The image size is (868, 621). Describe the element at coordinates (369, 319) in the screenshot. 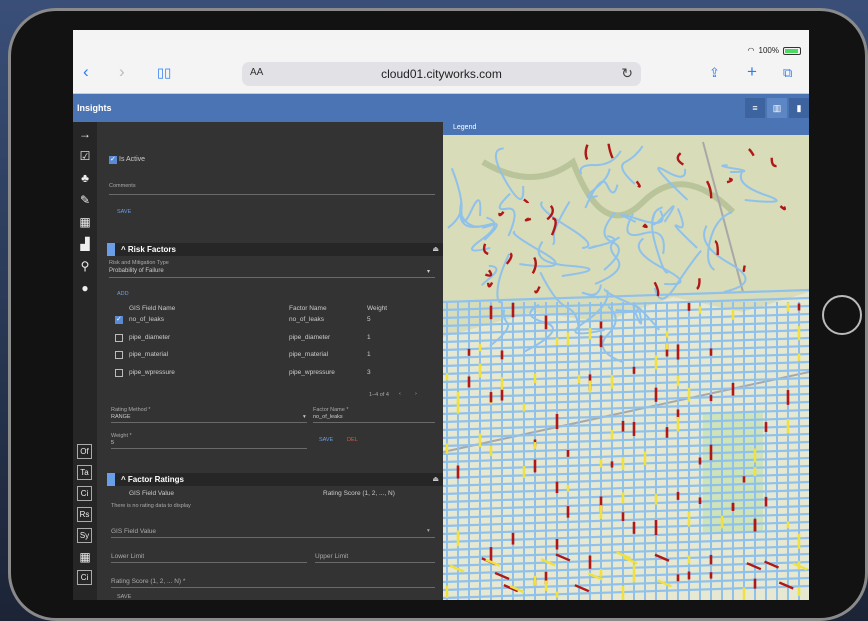

I see `weight-cell: 5` at that location.